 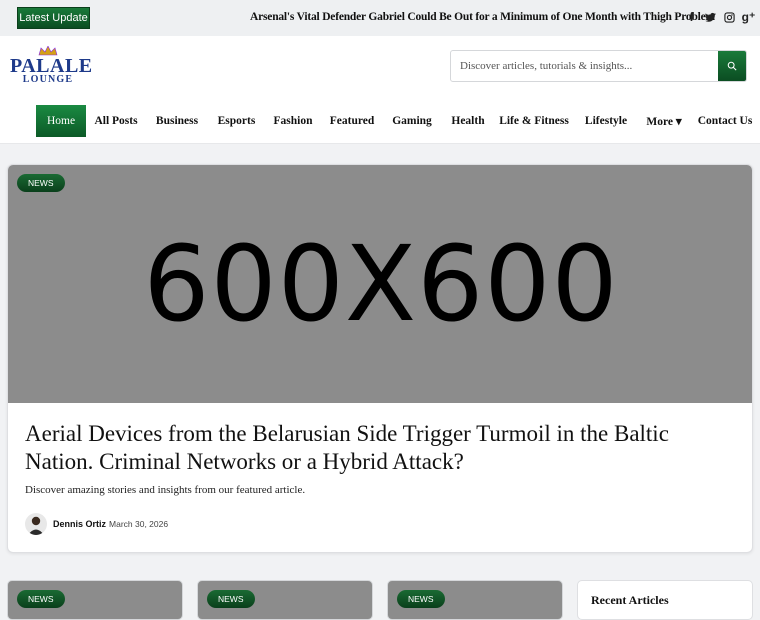 I want to click on instagram-icon, so click(x=729, y=17).